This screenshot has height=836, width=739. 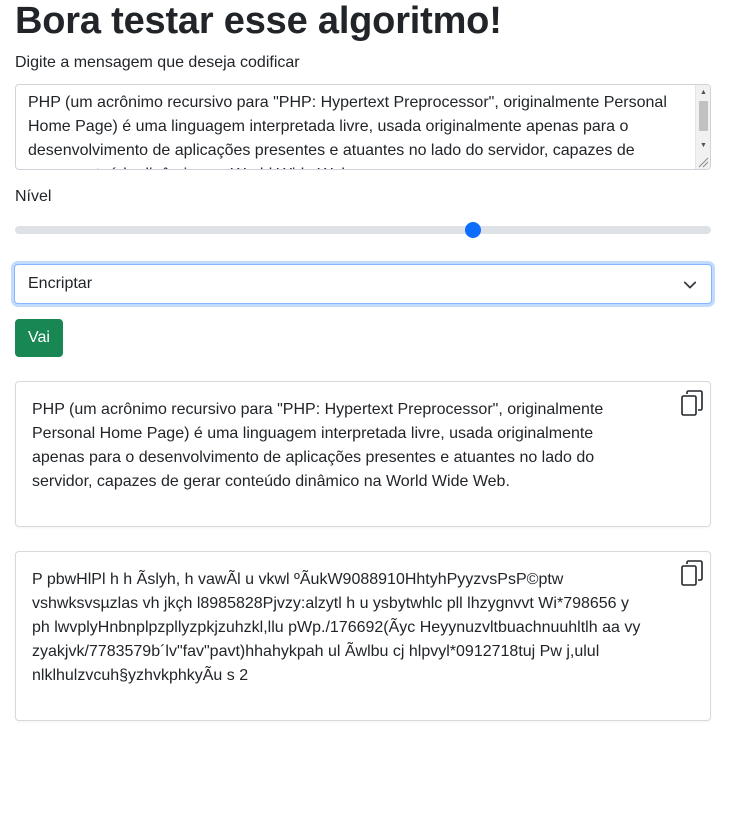 I want to click on resize-grip-icon, so click(x=703, y=162).